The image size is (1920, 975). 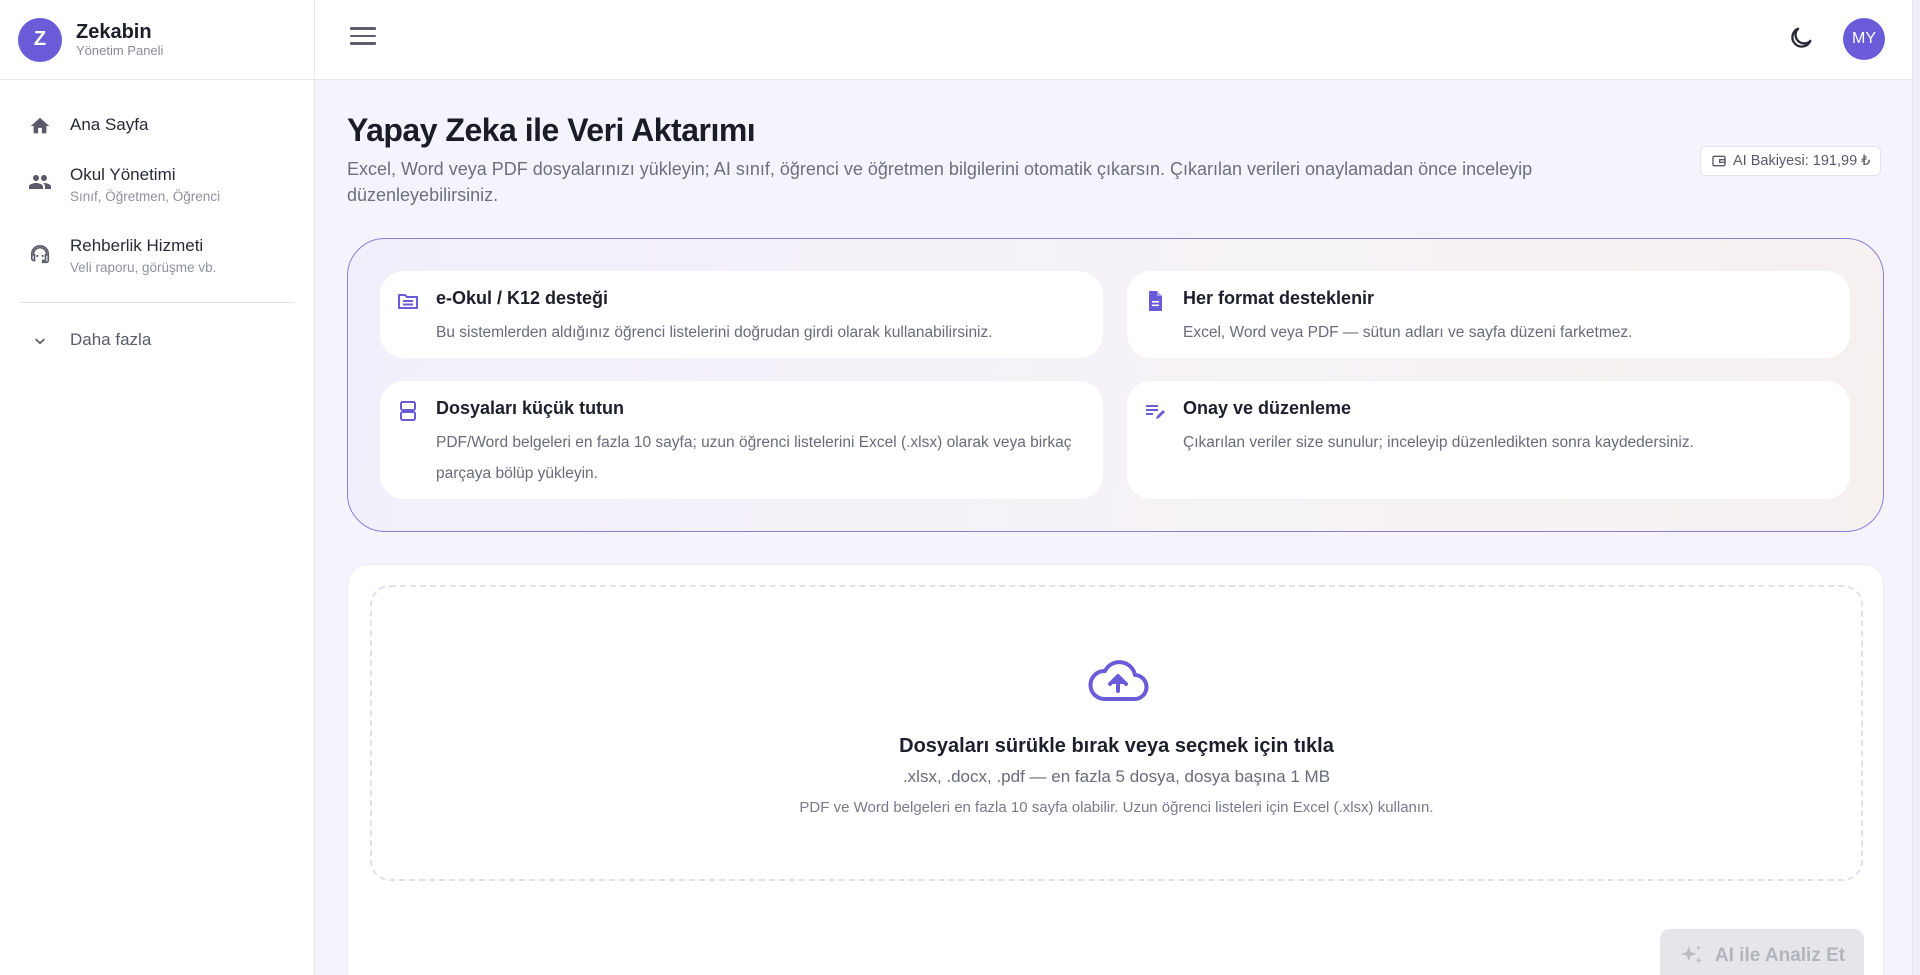 I want to click on support-agent-icon, so click(x=40, y=255).